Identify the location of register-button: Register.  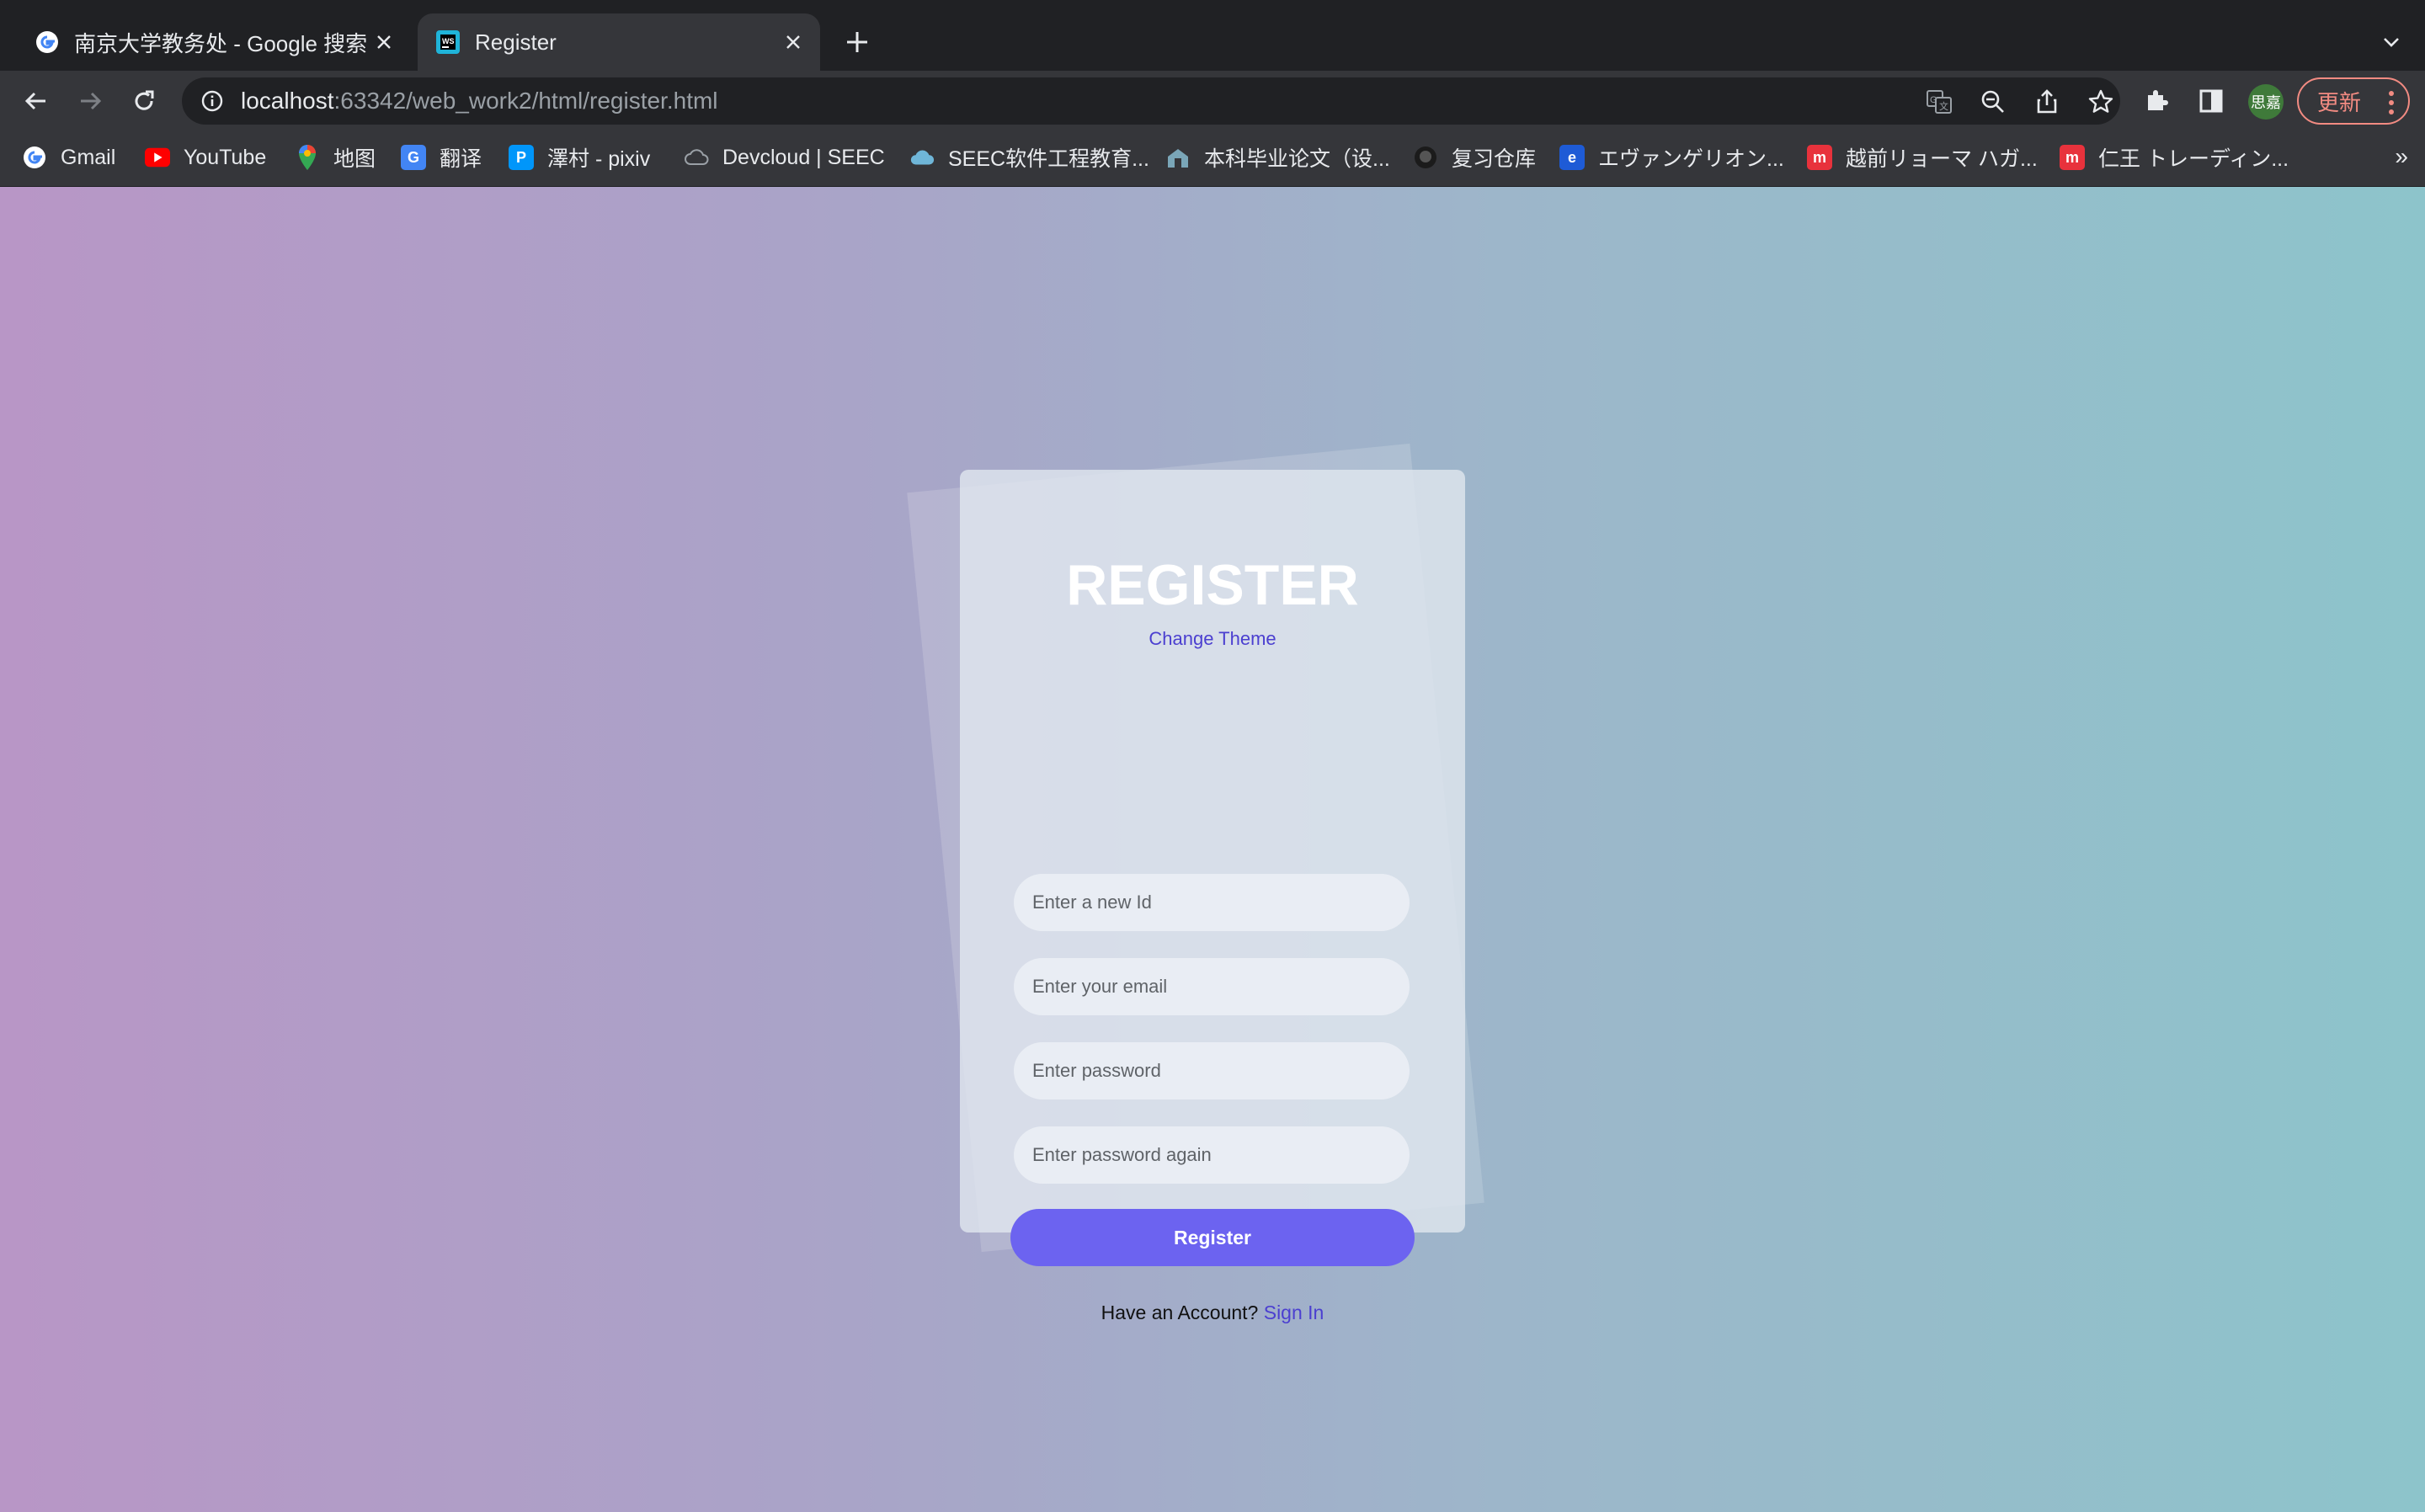
(1212, 1238).